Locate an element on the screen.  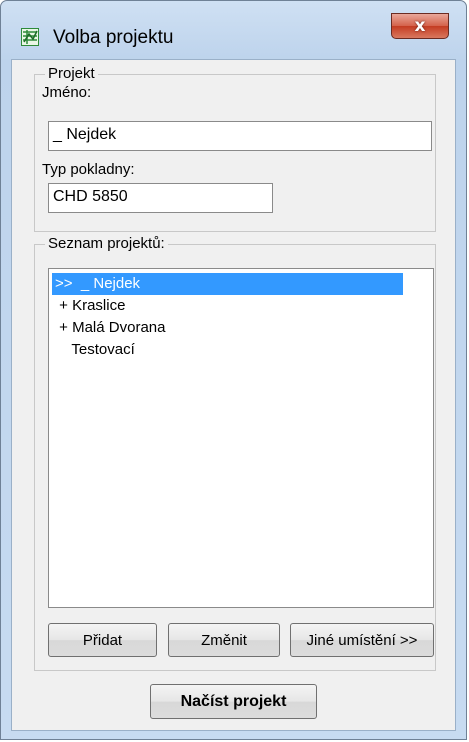
register-type-field: CHD 5850 is located at coordinates (160, 198).